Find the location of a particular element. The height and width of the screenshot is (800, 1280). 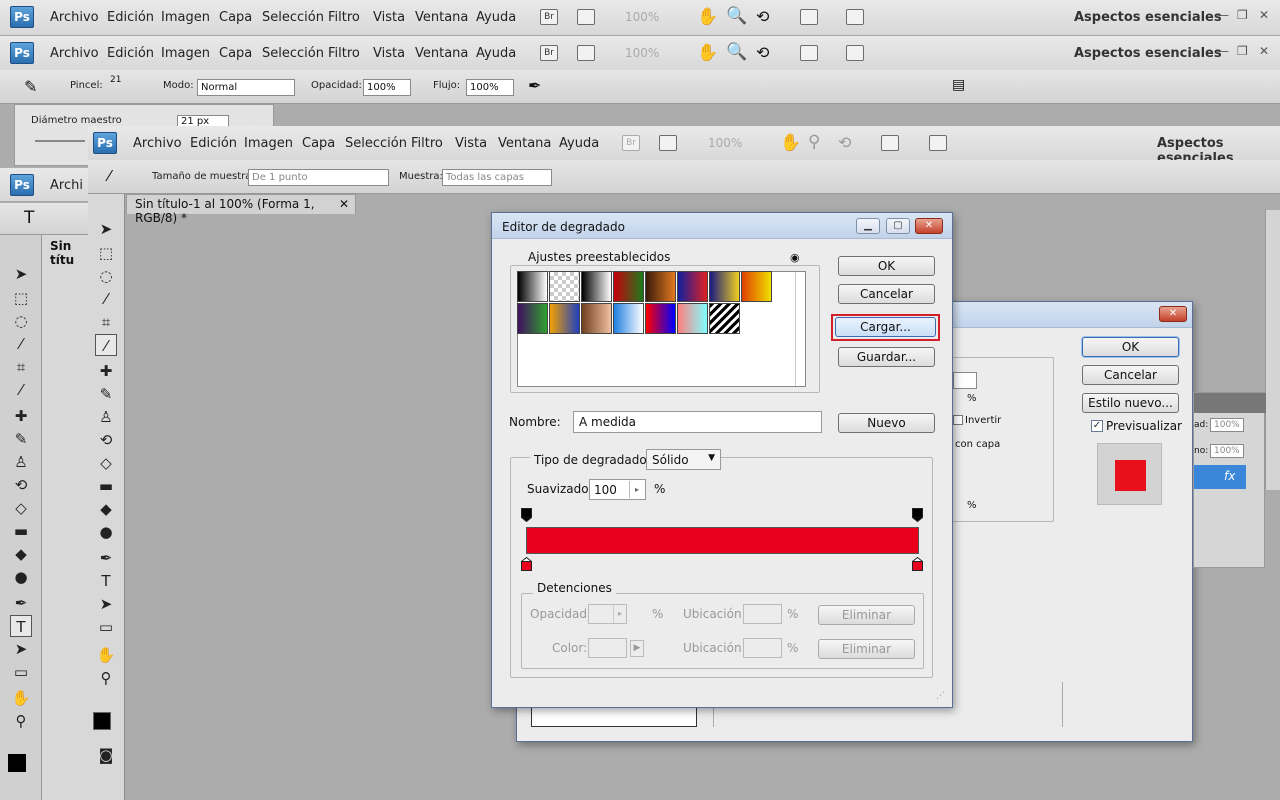

arrange-icon is located at coordinates (809, 17).